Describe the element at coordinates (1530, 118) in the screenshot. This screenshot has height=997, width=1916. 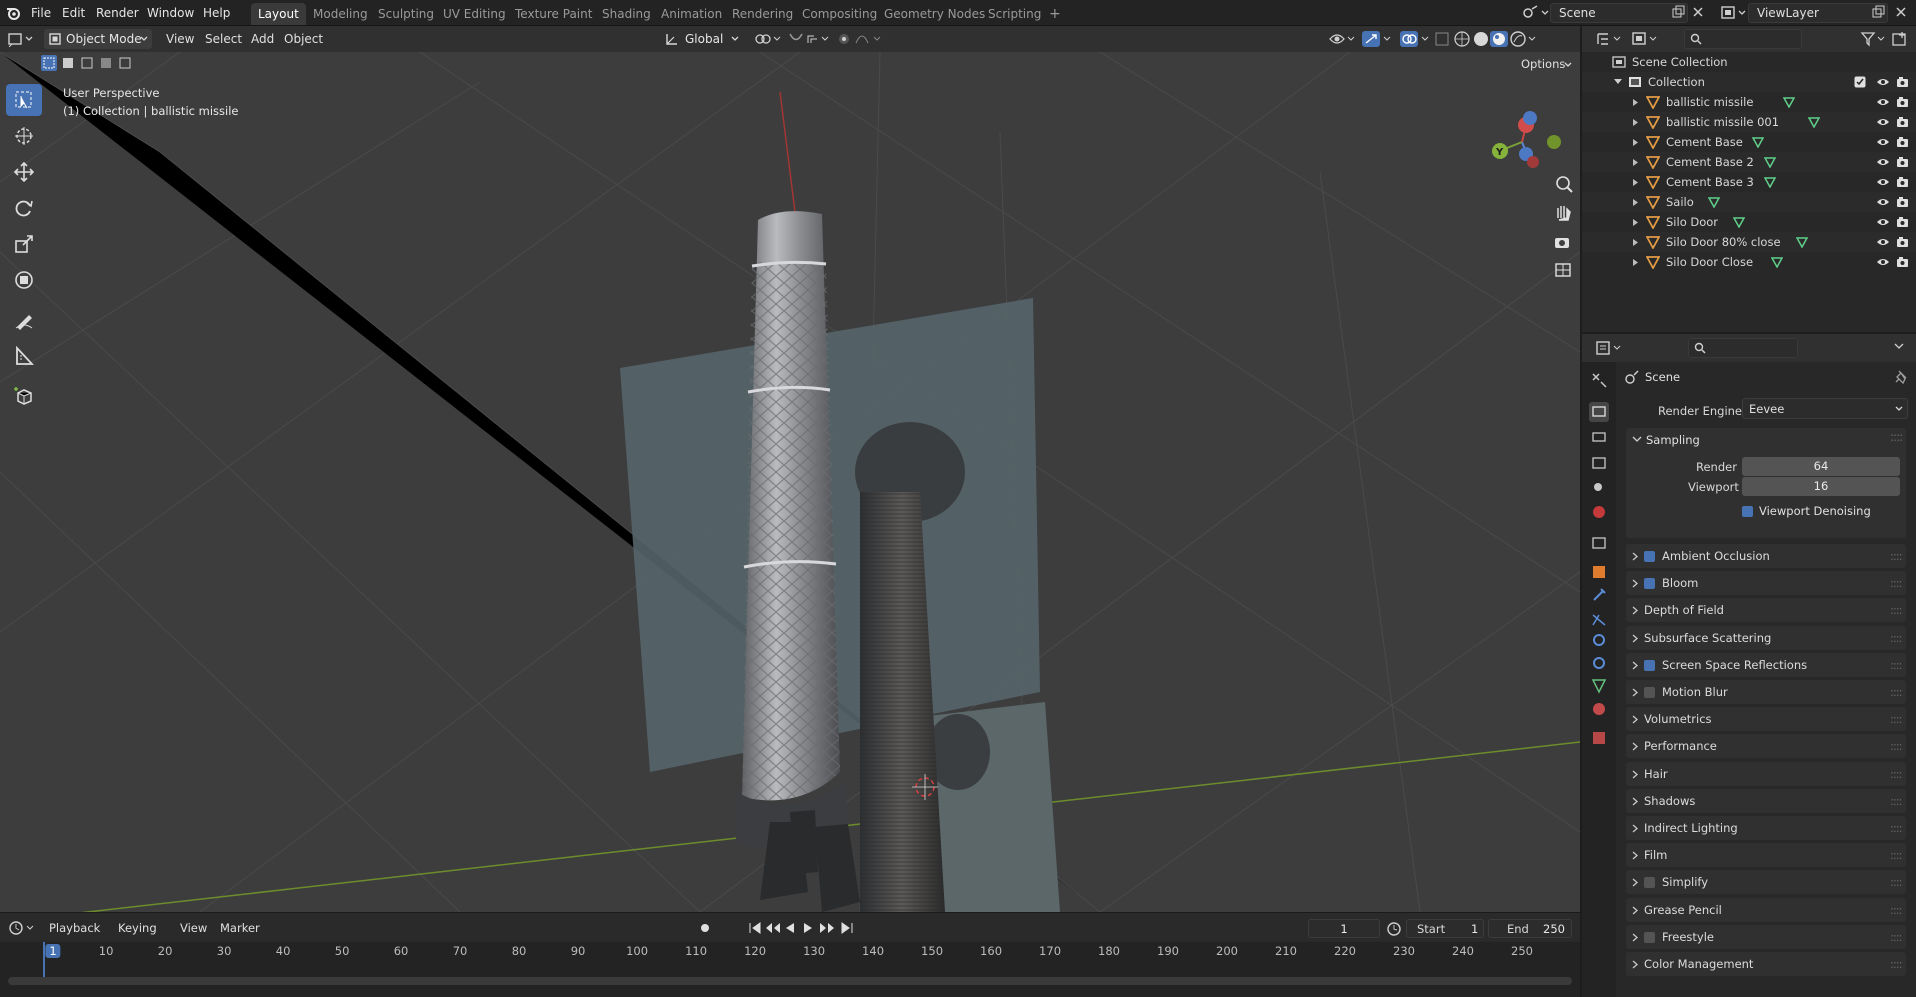
I see `gizmo-z-icon` at that location.